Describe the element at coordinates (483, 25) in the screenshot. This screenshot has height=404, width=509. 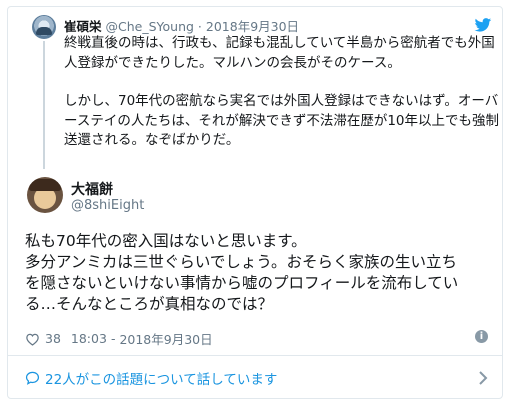
I see `twitter-bird-icon` at that location.